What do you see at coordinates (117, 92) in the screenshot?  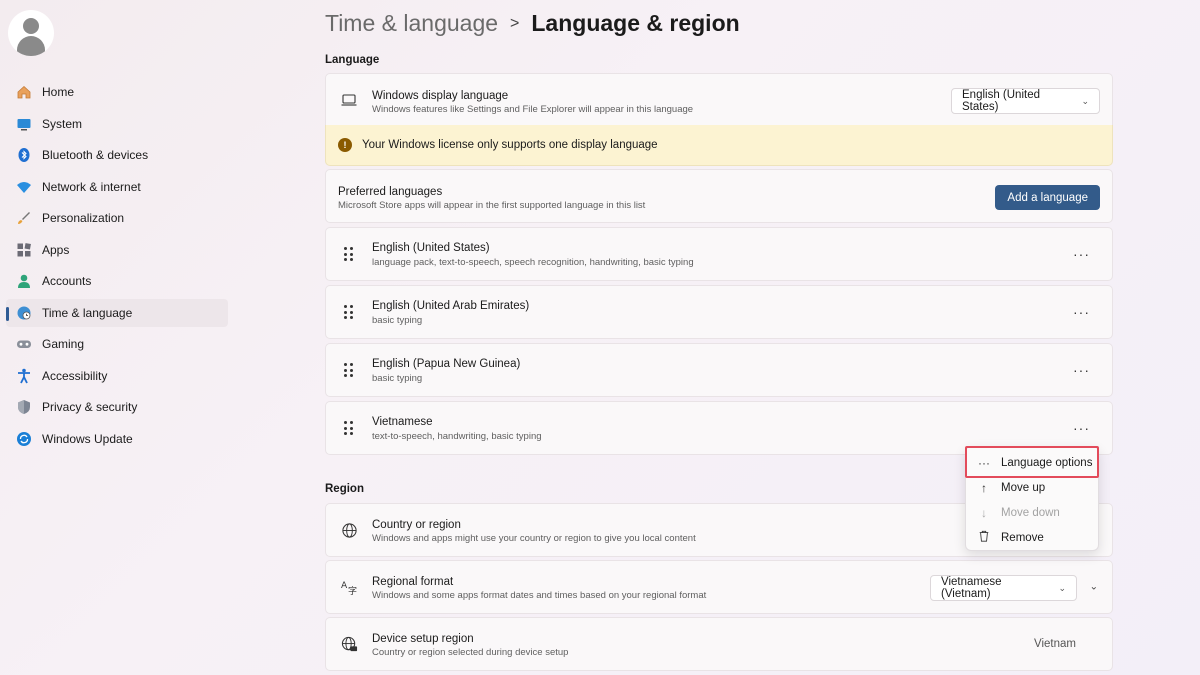 I see `sidebar-item-home: Home` at bounding box center [117, 92].